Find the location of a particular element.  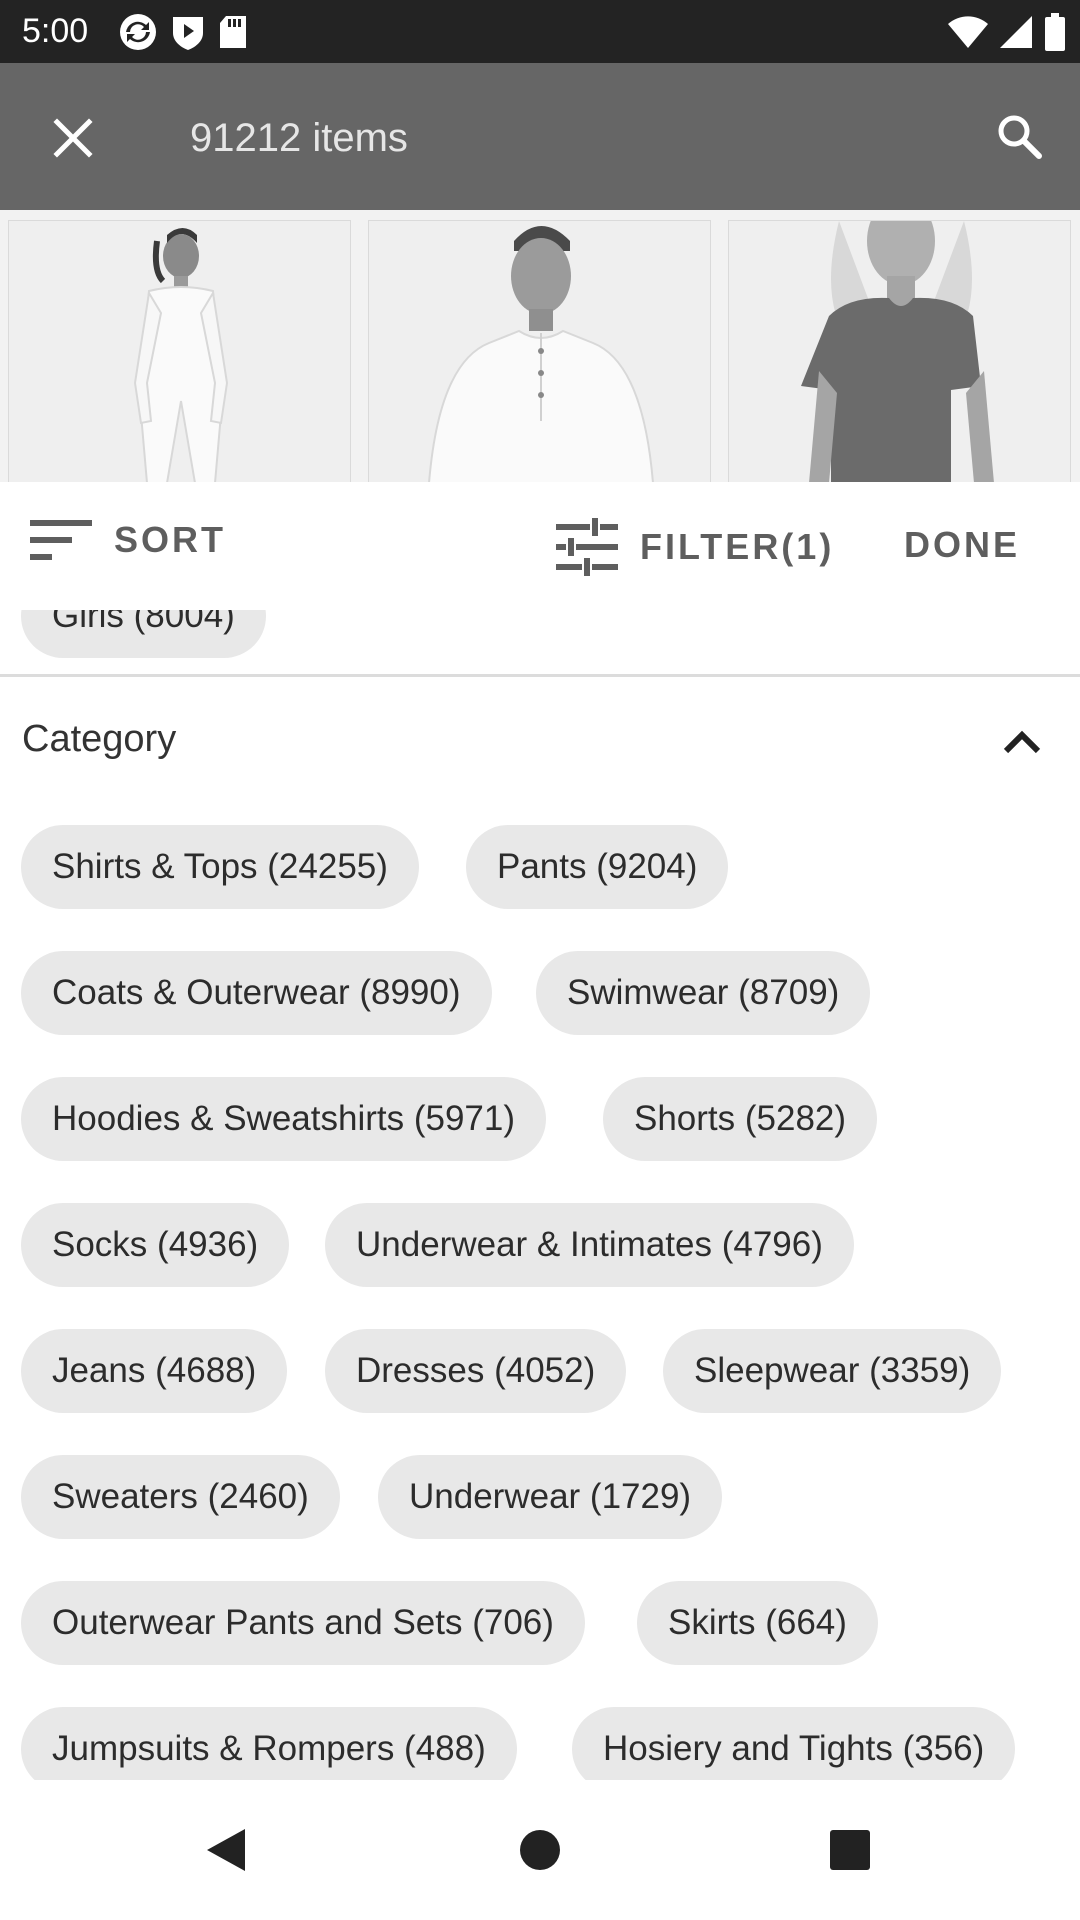

navigation-bar is located at coordinates (540, 1850).